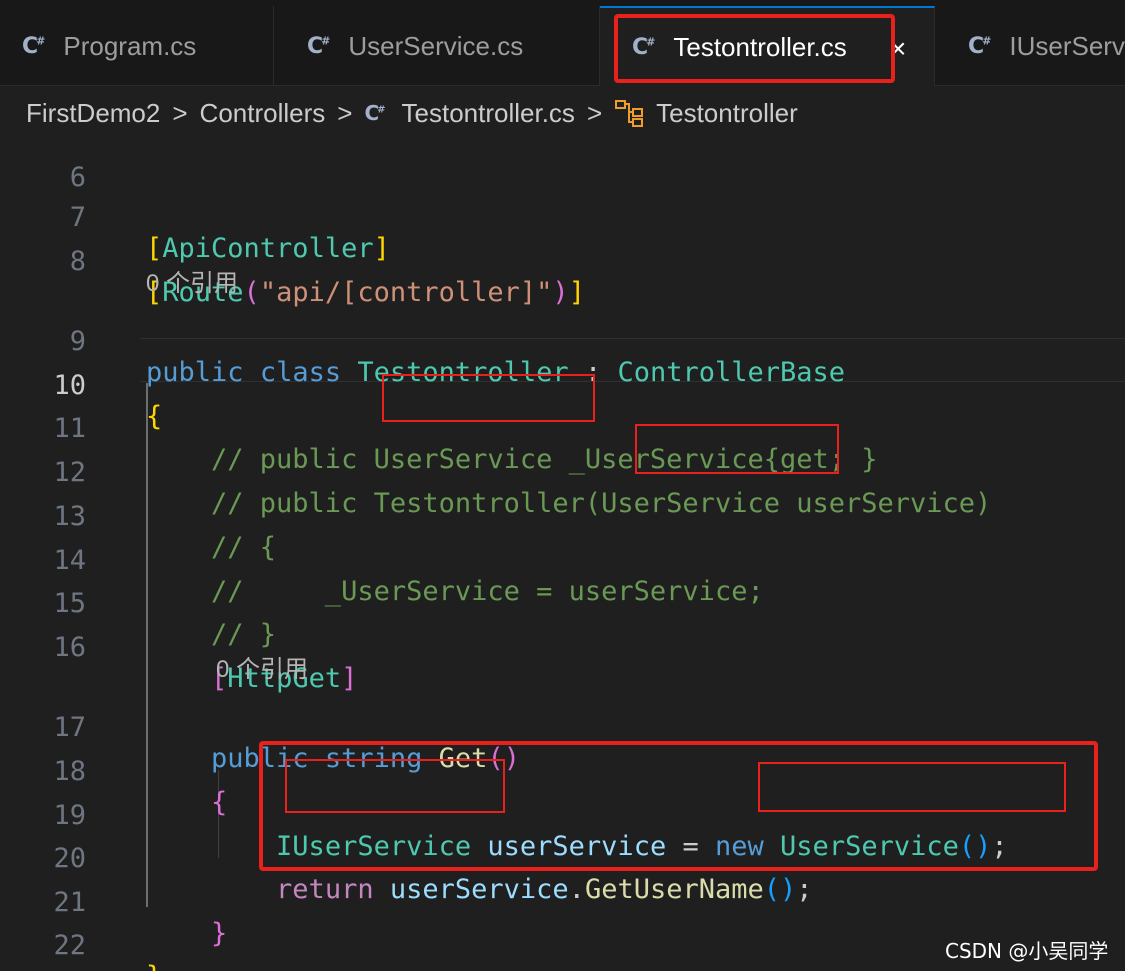 The height and width of the screenshot is (971, 1125). I want to click on breadcrumb-item-project: FirstDemo2, so click(93, 113).